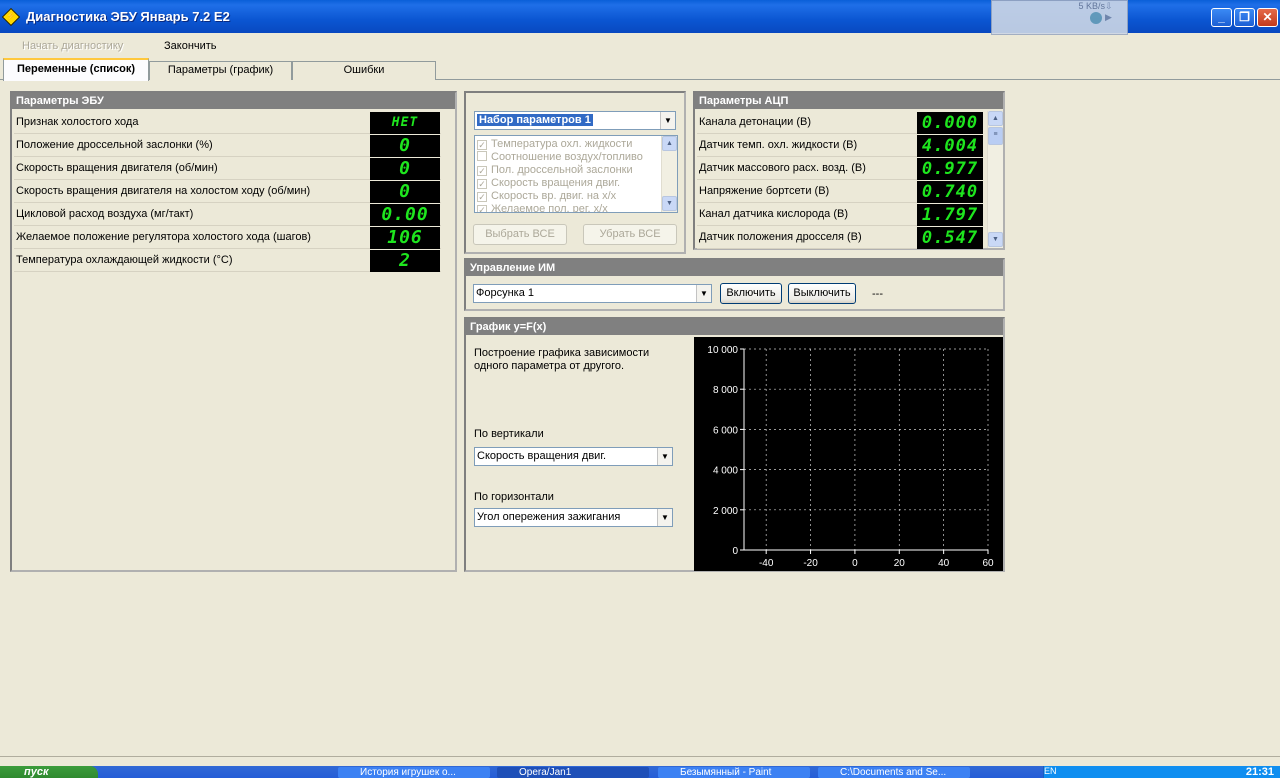 The image size is (1280, 778). Describe the element at coordinates (482, 156) in the screenshot. I see `checkbox-icon` at that location.